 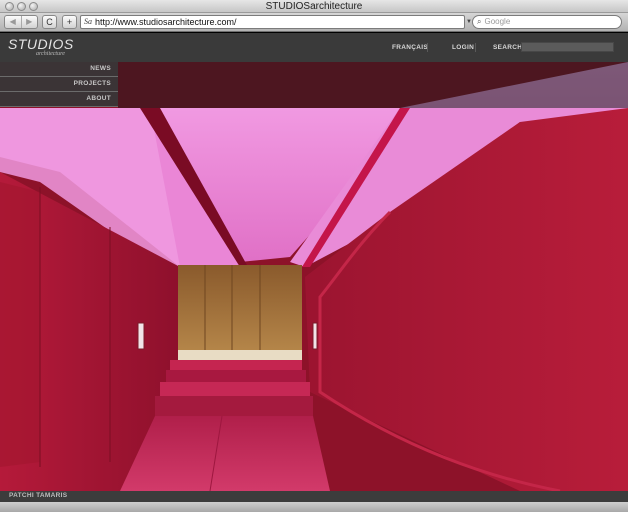 I want to click on site-favicon-icon: Sa, so click(x=88, y=21).